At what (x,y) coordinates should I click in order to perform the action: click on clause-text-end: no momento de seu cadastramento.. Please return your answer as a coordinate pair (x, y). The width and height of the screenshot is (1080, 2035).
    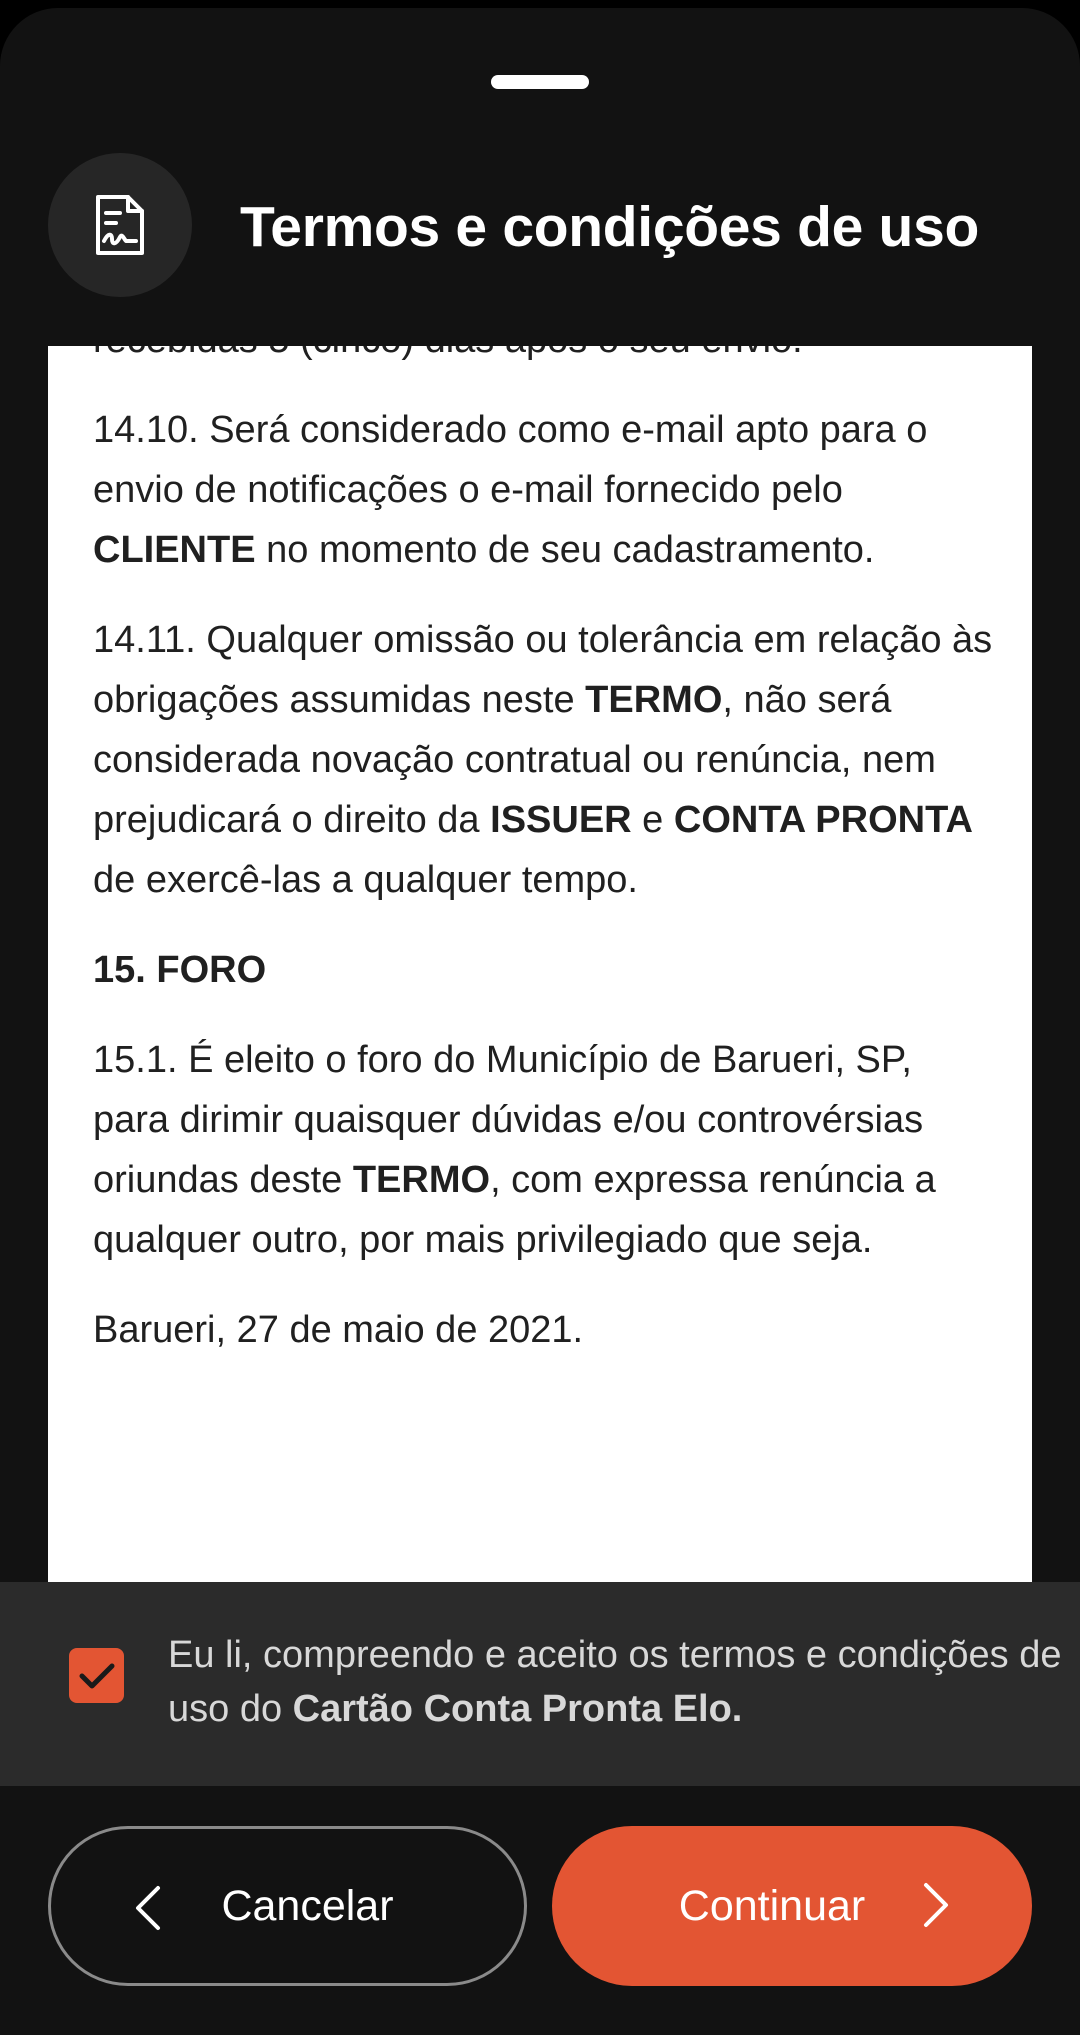
    Looking at the image, I should click on (565, 550).